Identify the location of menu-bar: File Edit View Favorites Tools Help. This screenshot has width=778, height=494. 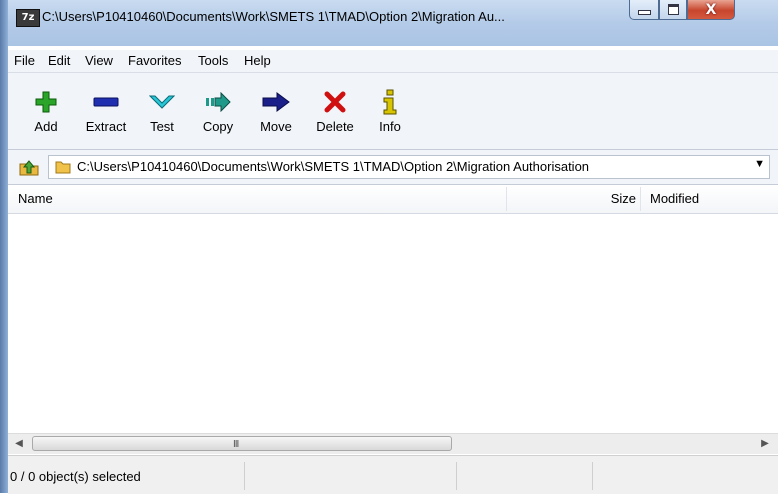
(393, 61).